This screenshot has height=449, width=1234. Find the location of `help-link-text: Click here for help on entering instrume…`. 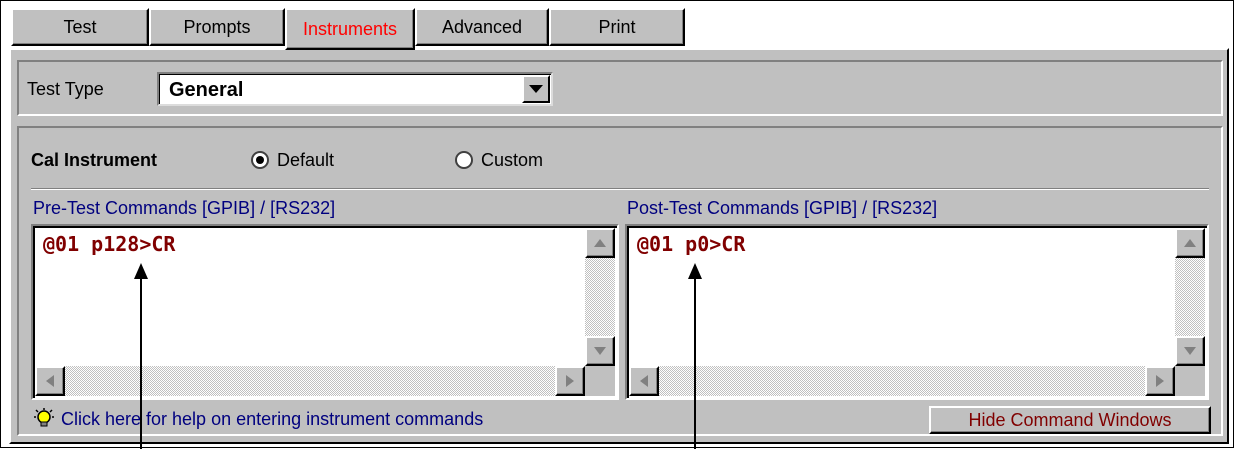

help-link-text: Click here for help on entering instrume… is located at coordinates (272, 419).